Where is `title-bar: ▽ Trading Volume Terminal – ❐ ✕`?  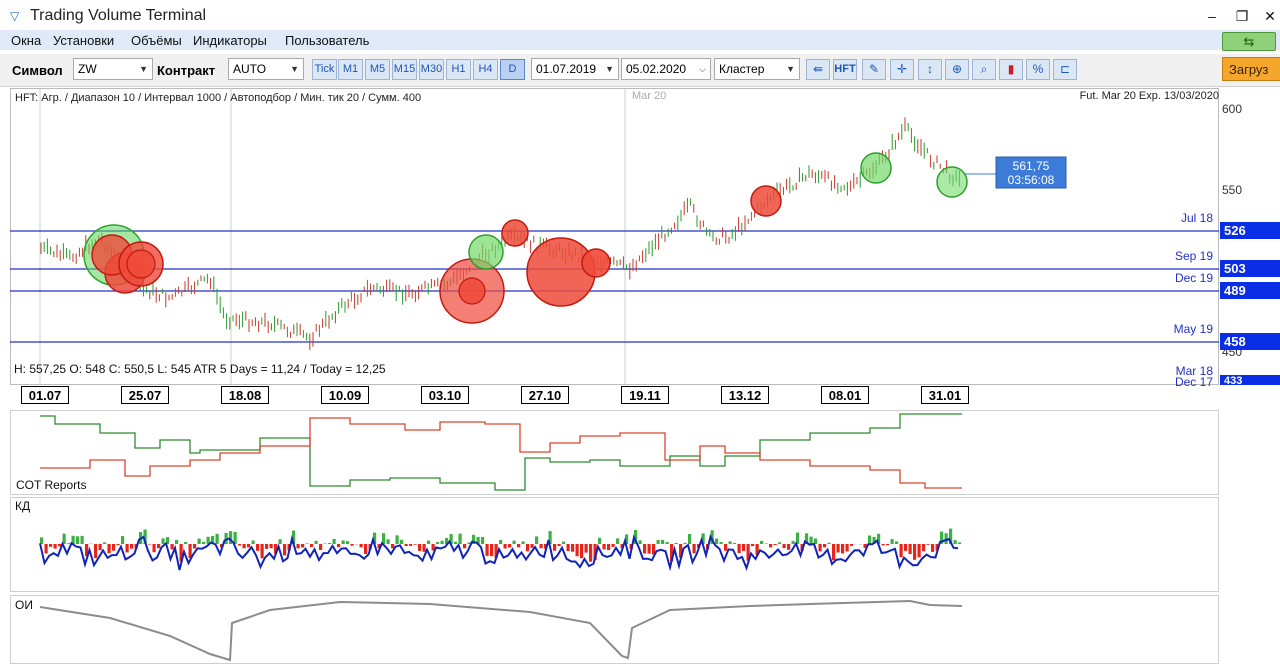 title-bar: ▽ Trading Volume Terminal – ❐ ✕ is located at coordinates (640, 17).